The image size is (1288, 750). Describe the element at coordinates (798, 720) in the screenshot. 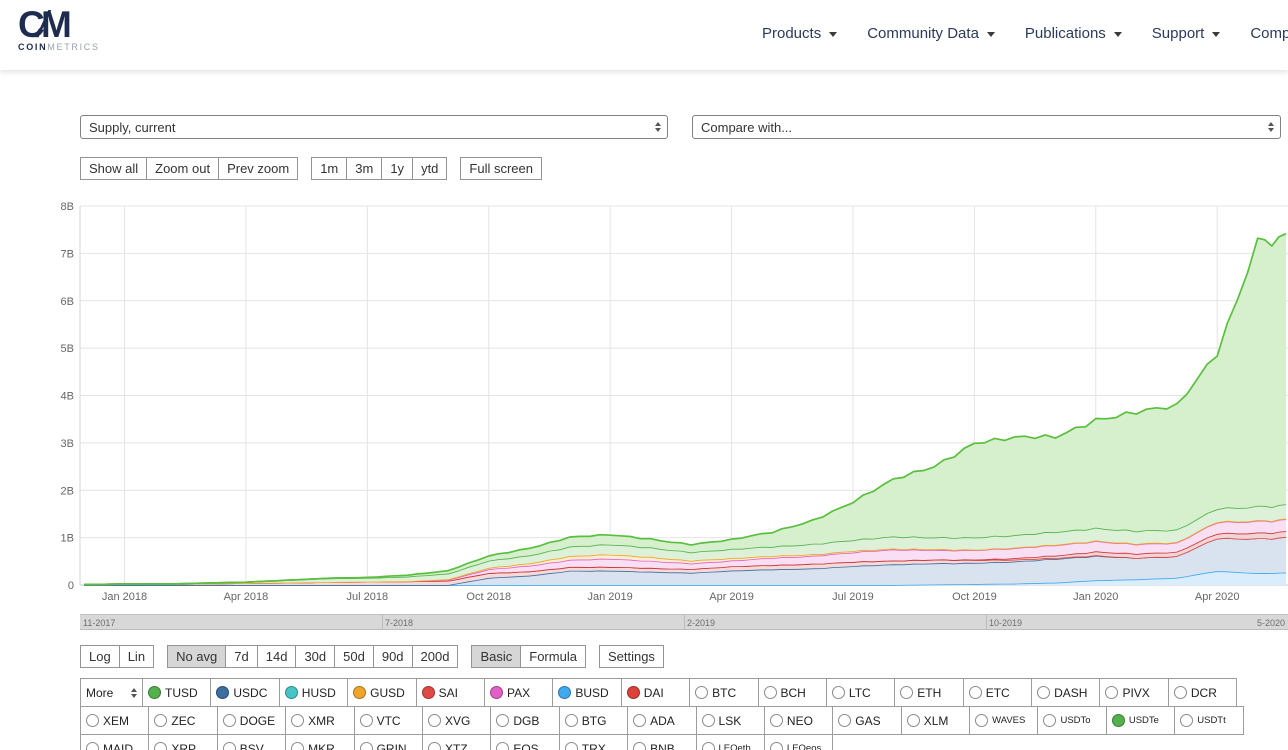

I see `asset-toggle-neo: NEO` at that location.